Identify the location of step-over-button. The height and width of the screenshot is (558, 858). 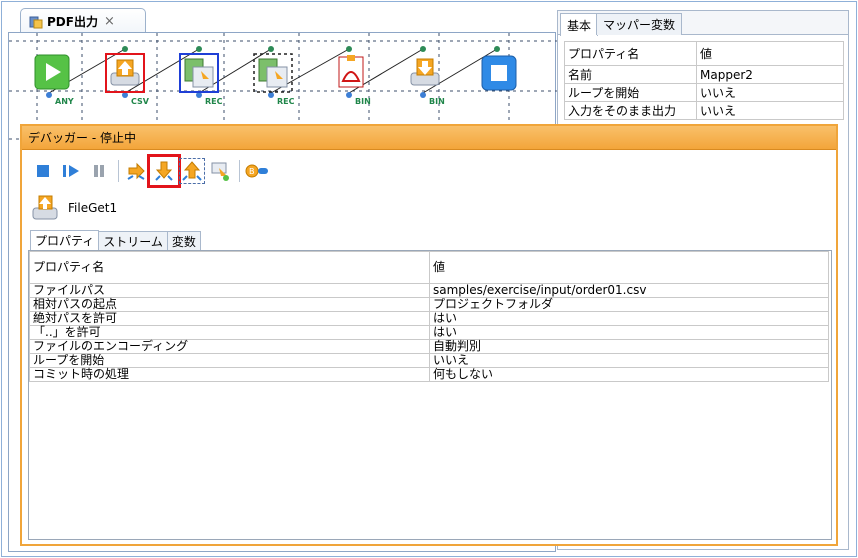
(136, 171).